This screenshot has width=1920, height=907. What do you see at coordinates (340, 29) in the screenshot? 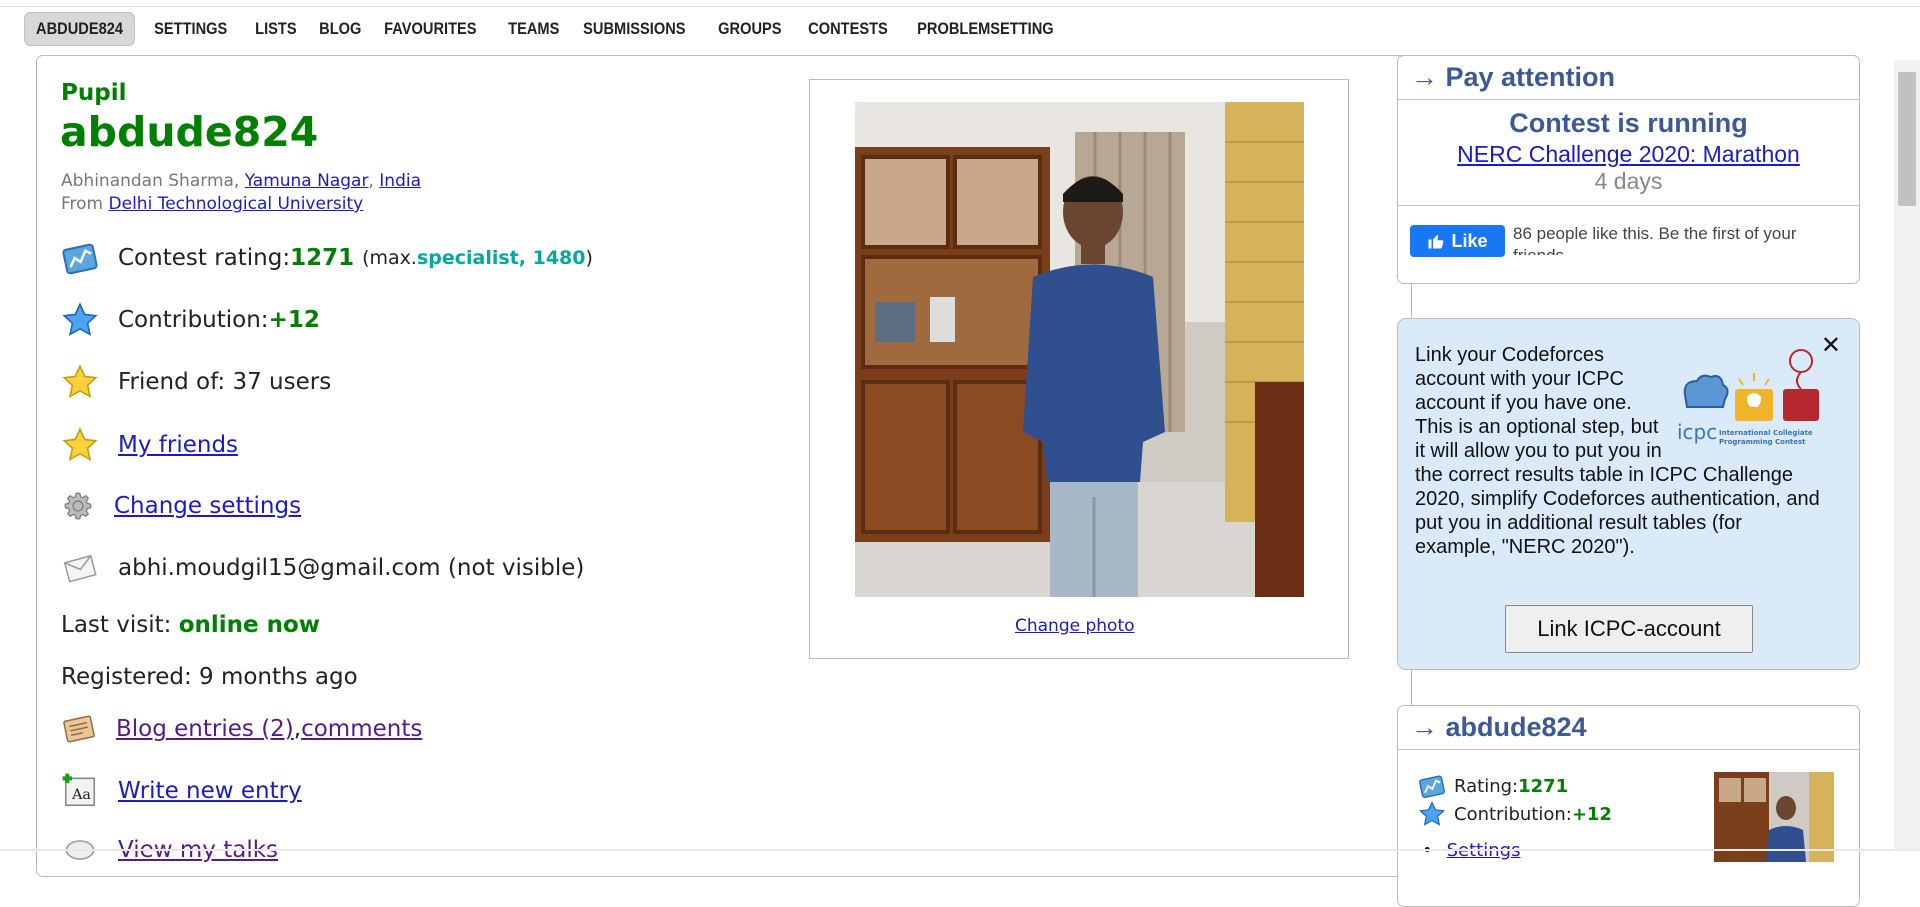
I see `menu-item-blog: BLOG` at bounding box center [340, 29].